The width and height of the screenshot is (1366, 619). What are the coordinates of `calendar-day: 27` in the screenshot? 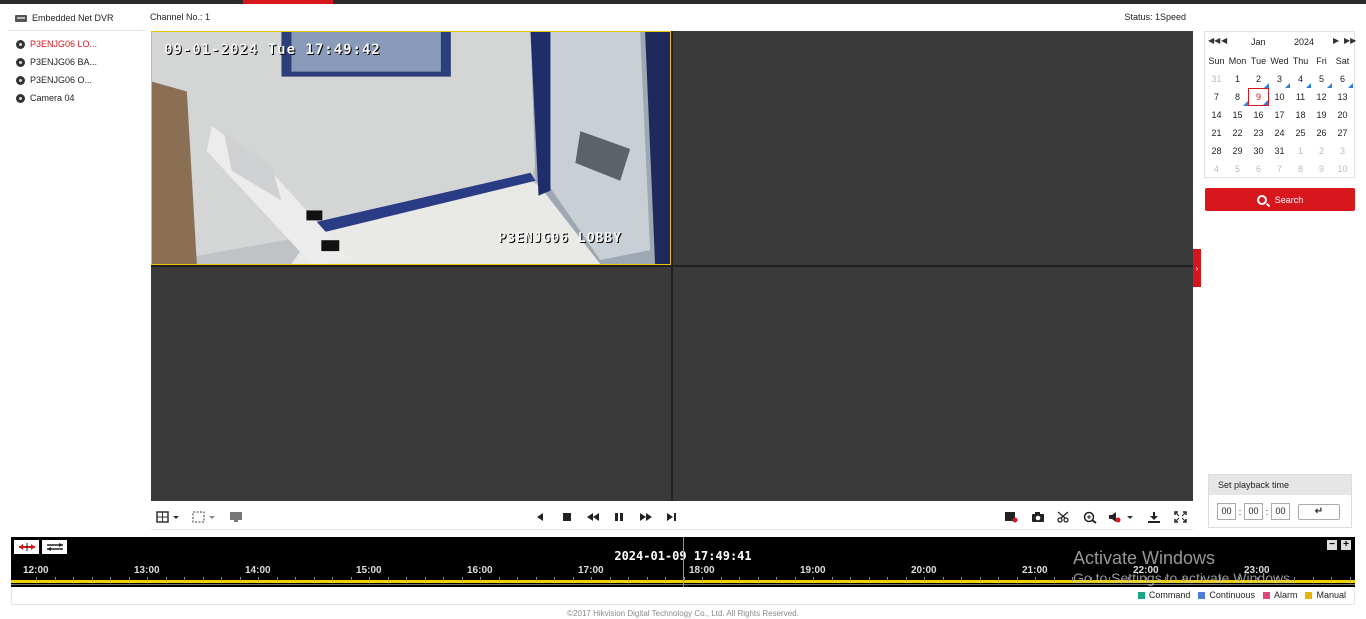 It's located at (1342, 133).